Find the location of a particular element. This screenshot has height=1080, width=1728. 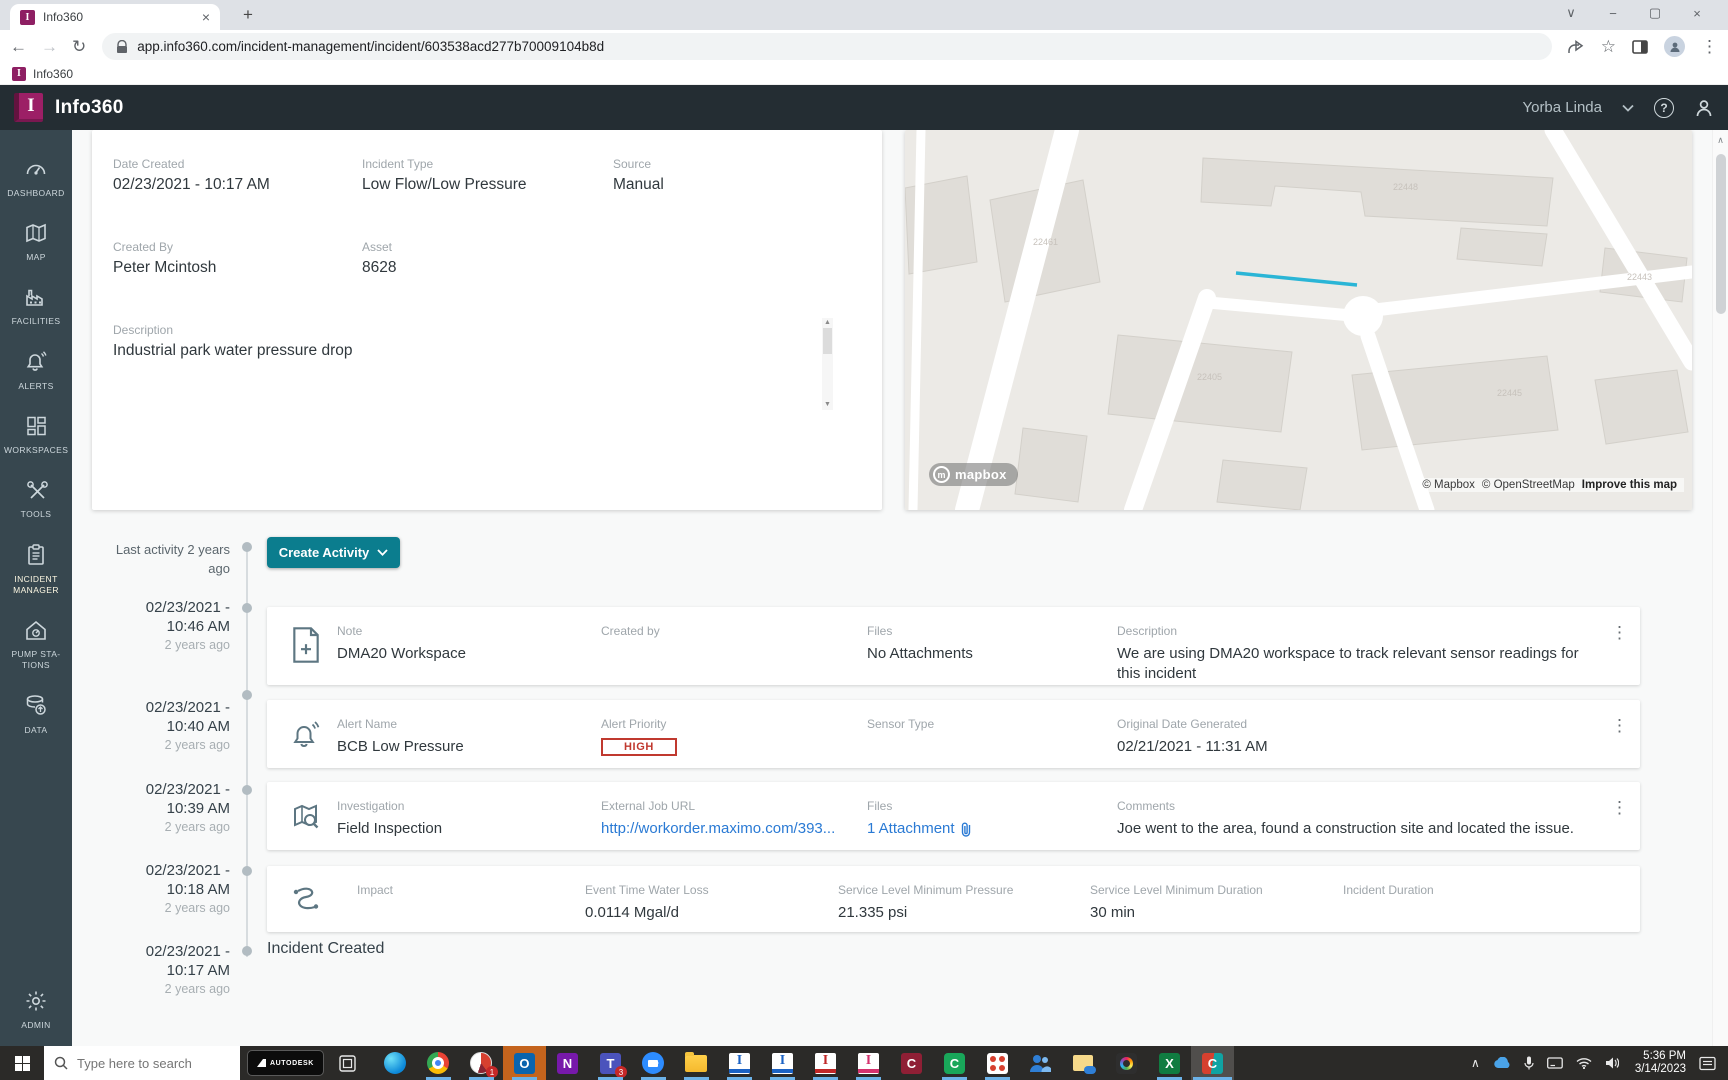

admin-gear-icon is located at coordinates (36, 1001).